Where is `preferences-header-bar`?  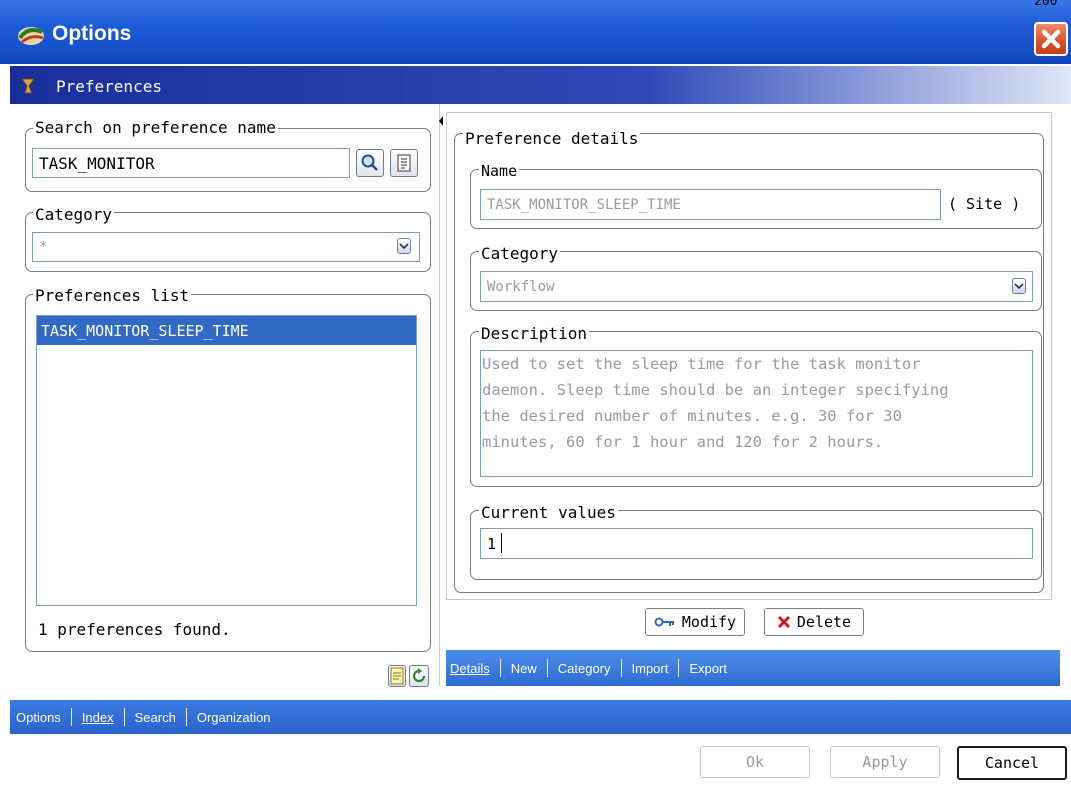 preferences-header-bar is located at coordinates (540, 85).